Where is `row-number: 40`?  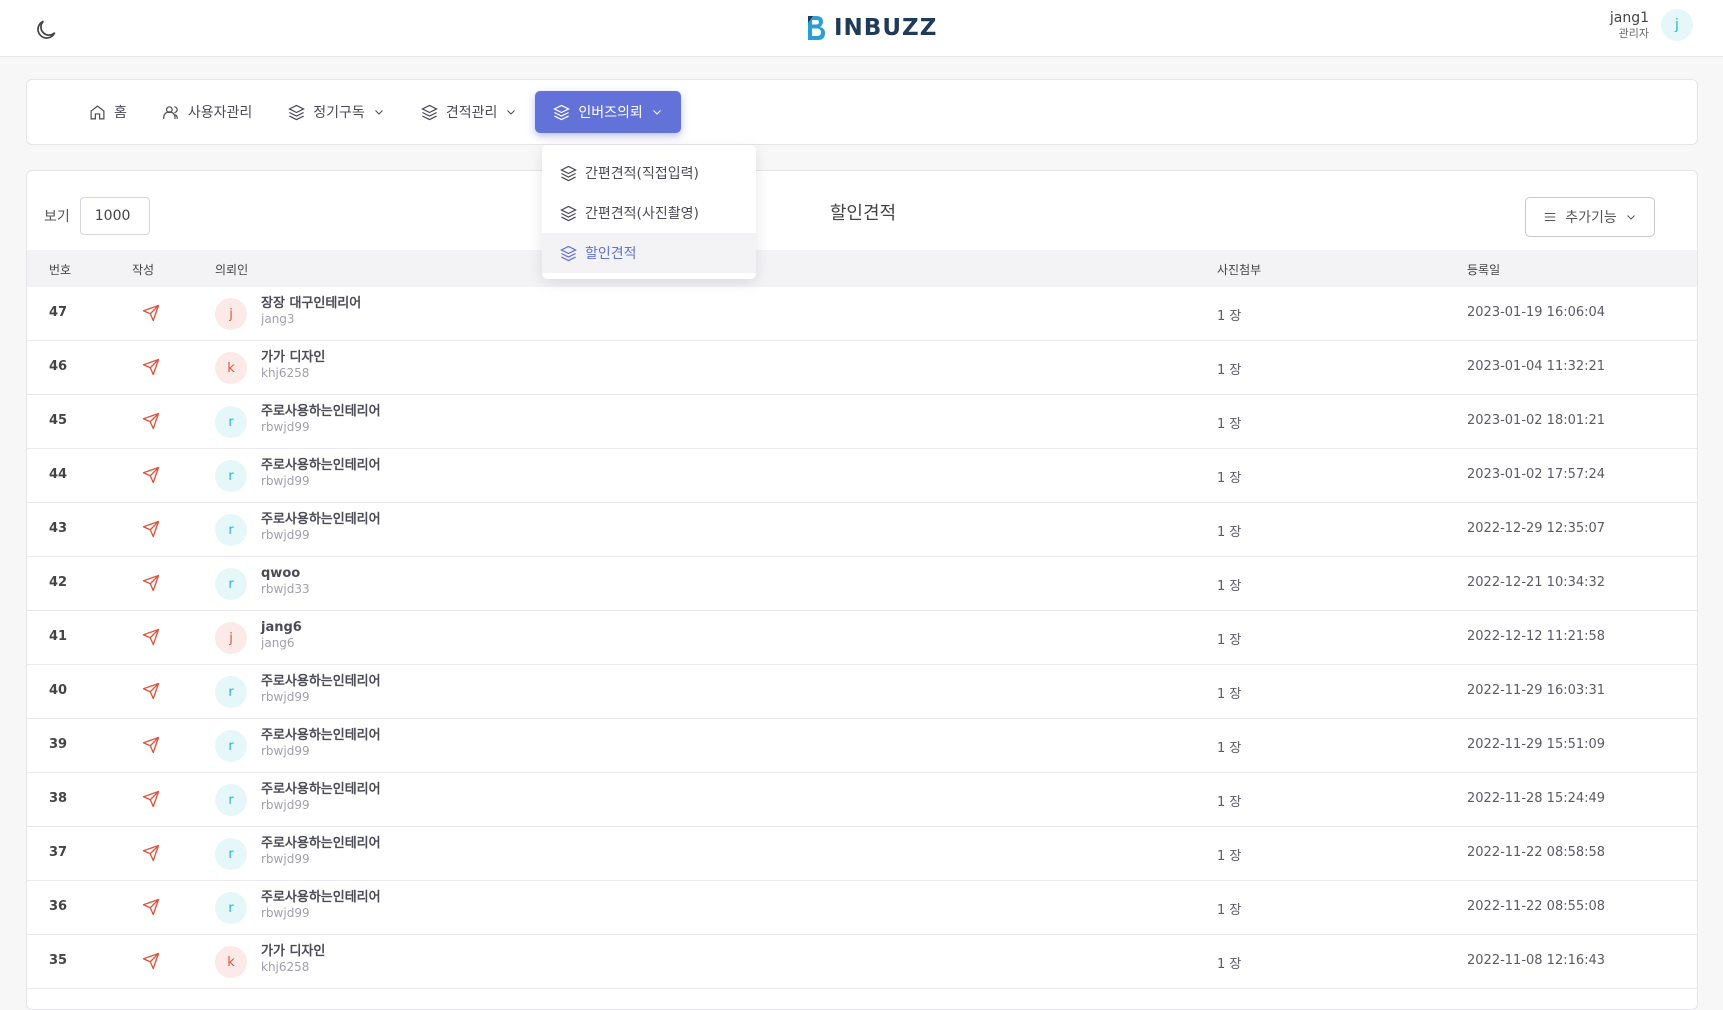
row-number: 40 is located at coordinates (58, 690).